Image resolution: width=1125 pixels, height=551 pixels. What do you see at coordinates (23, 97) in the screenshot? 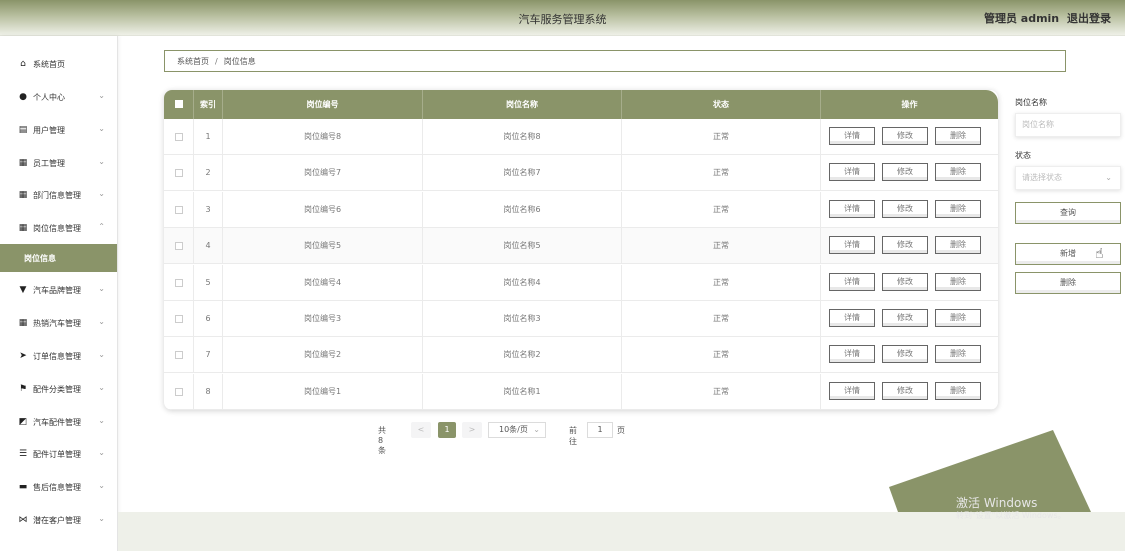
I see `person-icon: ●` at bounding box center [23, 97].